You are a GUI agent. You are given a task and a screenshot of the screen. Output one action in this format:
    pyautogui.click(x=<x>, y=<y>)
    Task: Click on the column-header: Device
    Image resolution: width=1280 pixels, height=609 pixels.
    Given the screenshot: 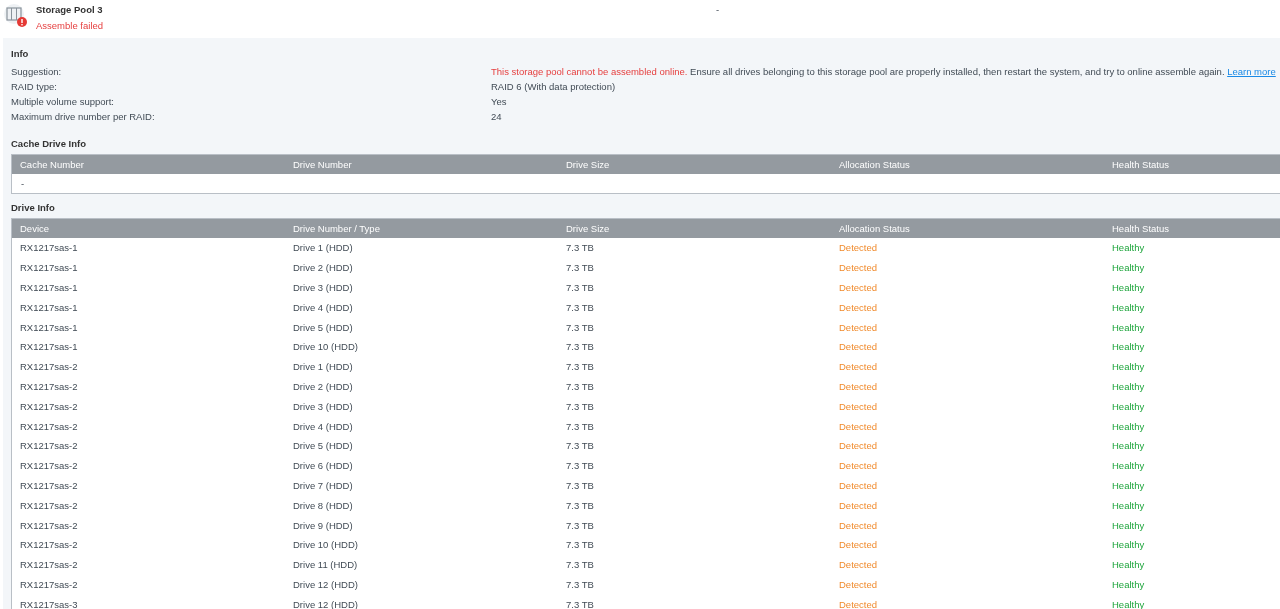 What is the action you would take?
    pyautogui.click(x=35, y=228)
    